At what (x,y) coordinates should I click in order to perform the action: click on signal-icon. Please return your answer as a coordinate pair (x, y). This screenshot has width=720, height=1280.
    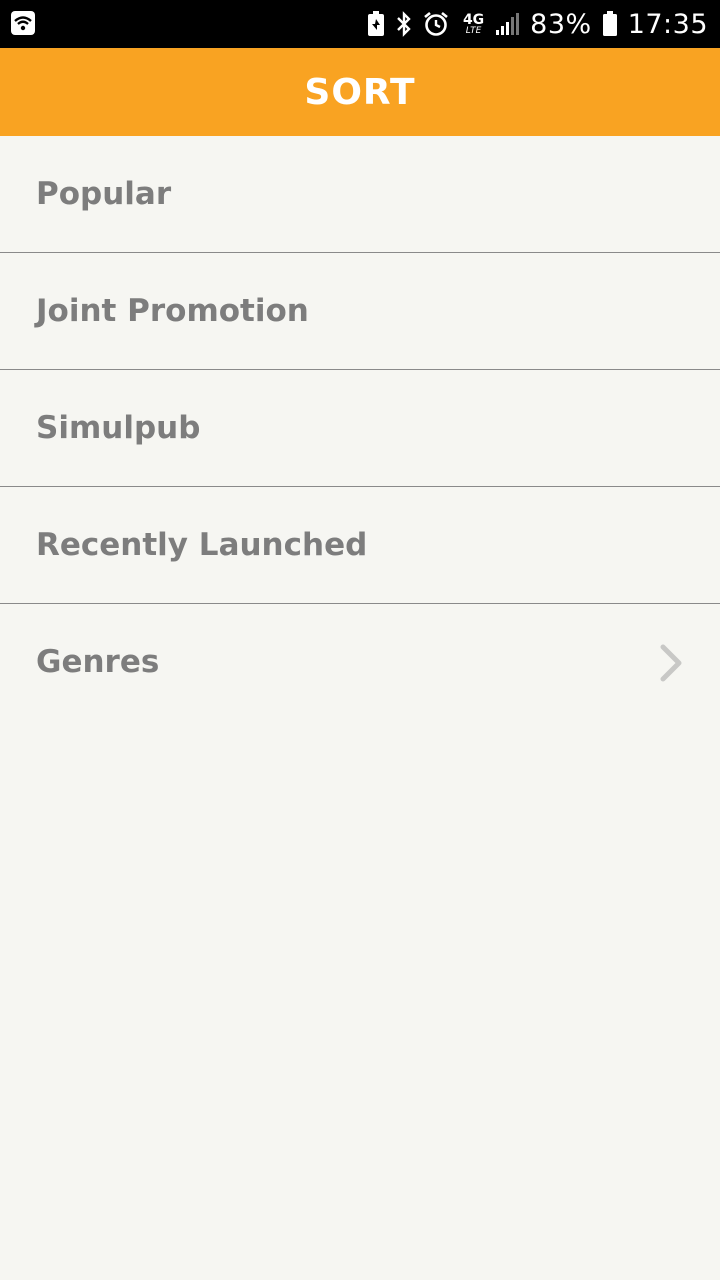
    Looking at the image, I should click on (507, 24).